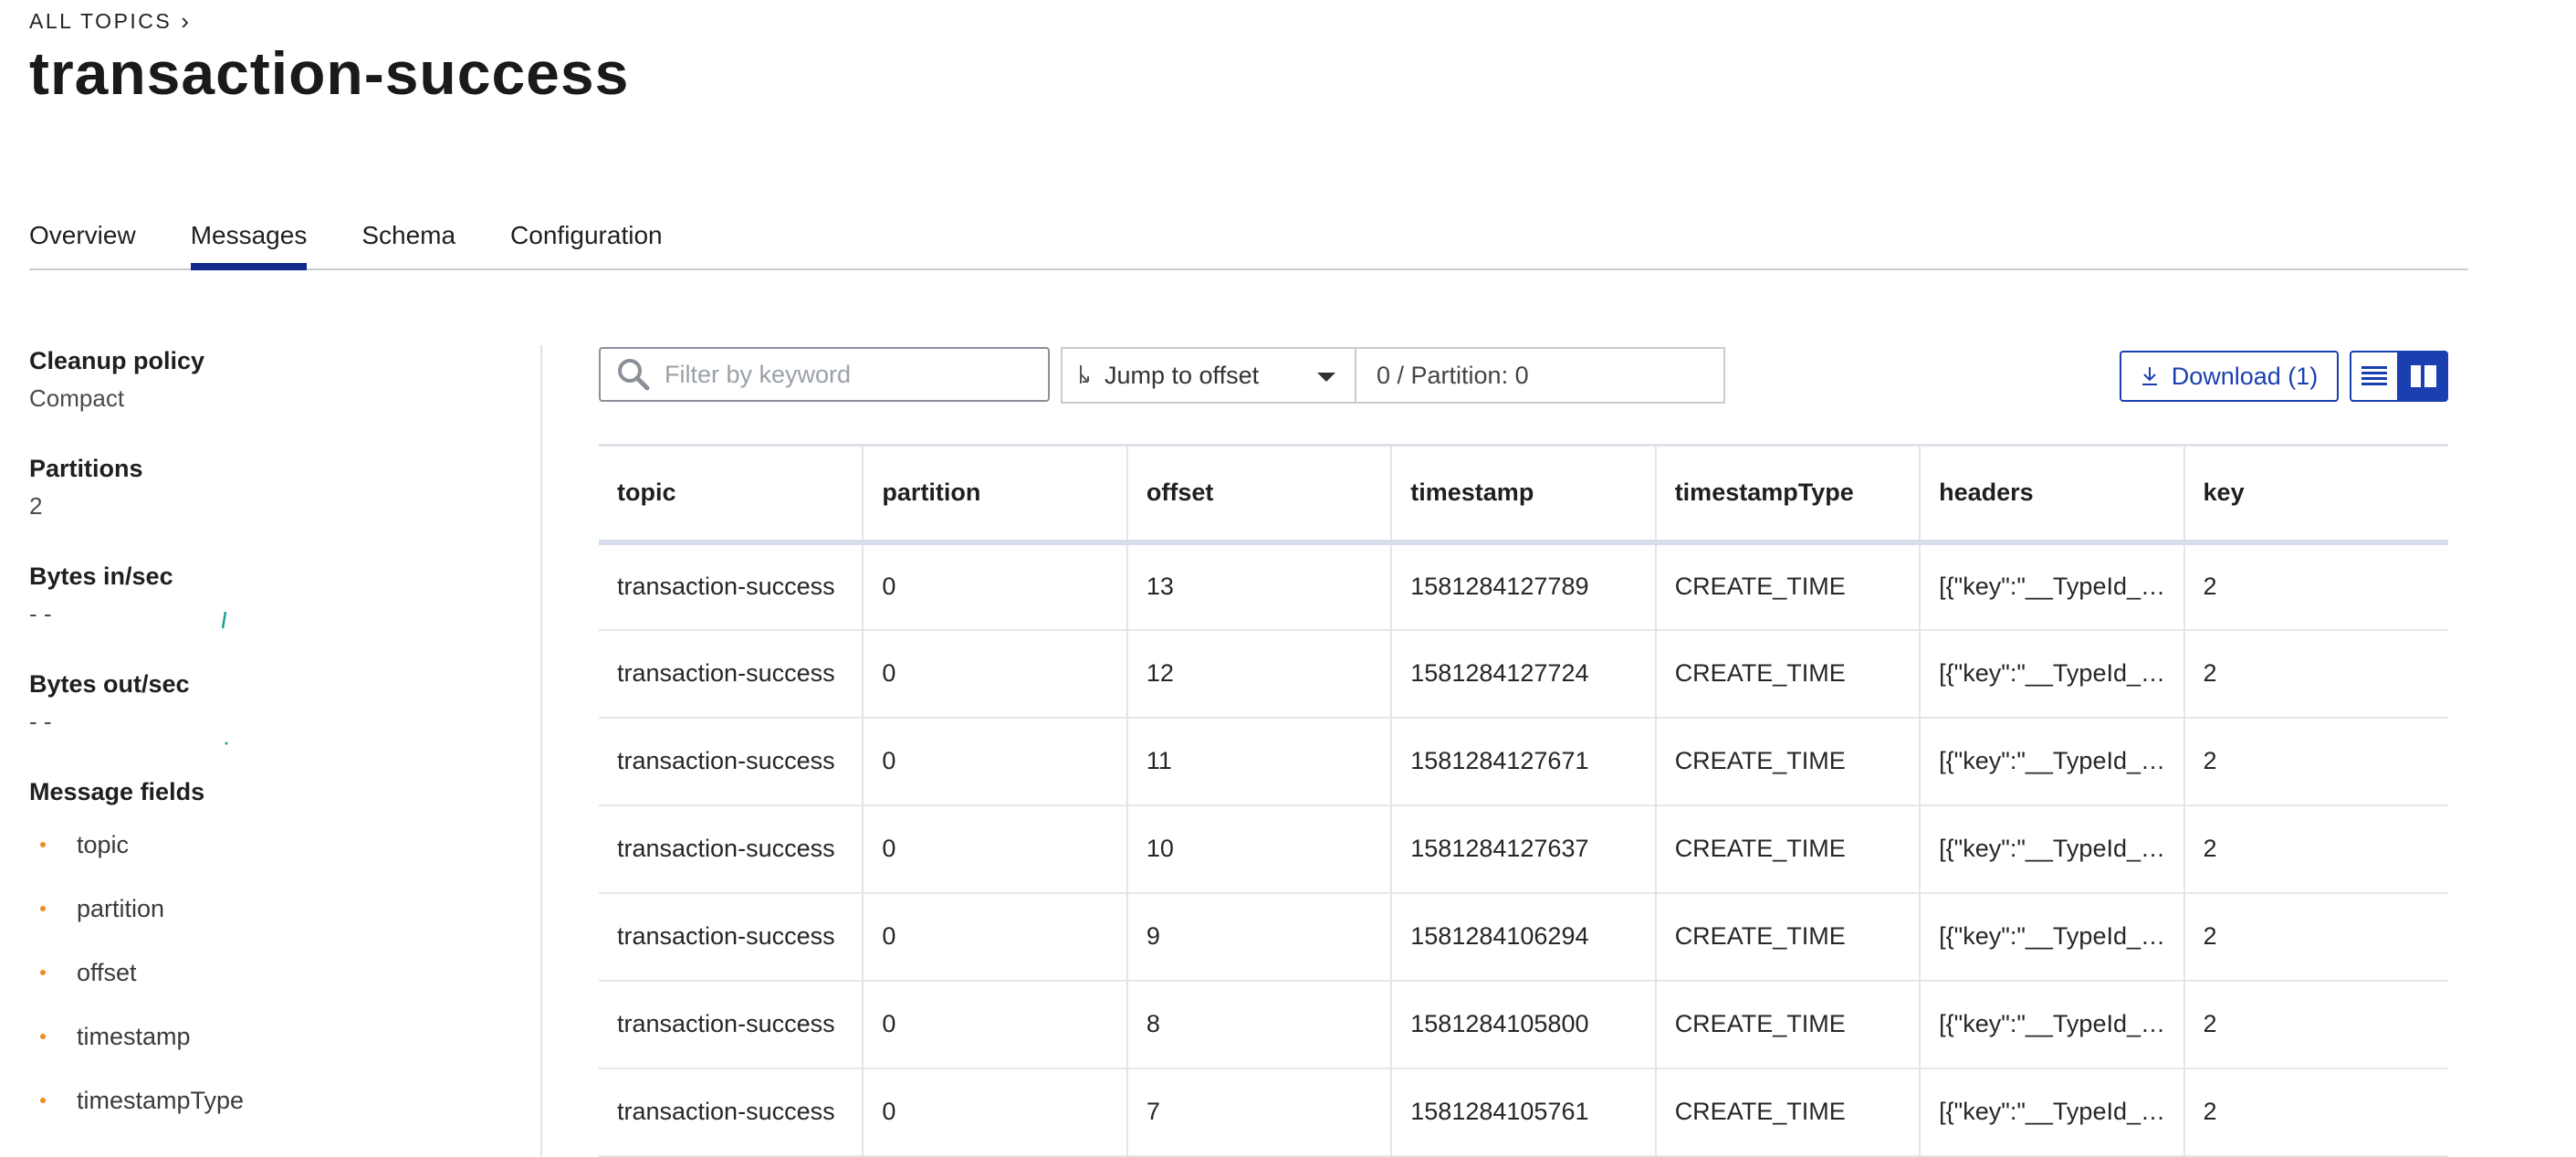 This screenshot has height=1157, width=2576. I want to click on cell-timestamp: 1581284105800, so click(1524, 1024).